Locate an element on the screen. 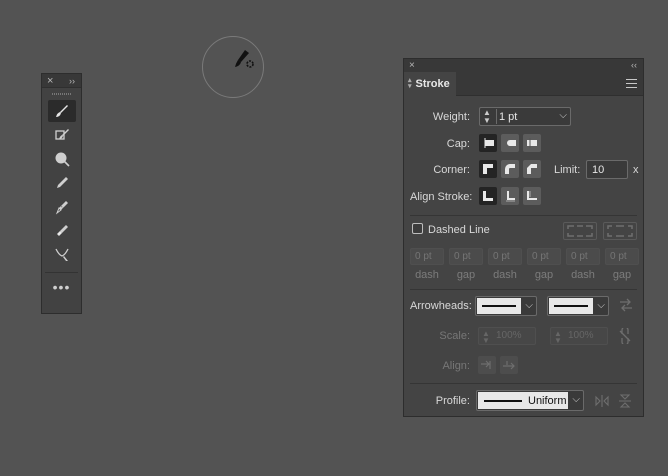 The height and width of the screenshot is (476, 668). miter-join-icon is located at coordinates (488, 169).